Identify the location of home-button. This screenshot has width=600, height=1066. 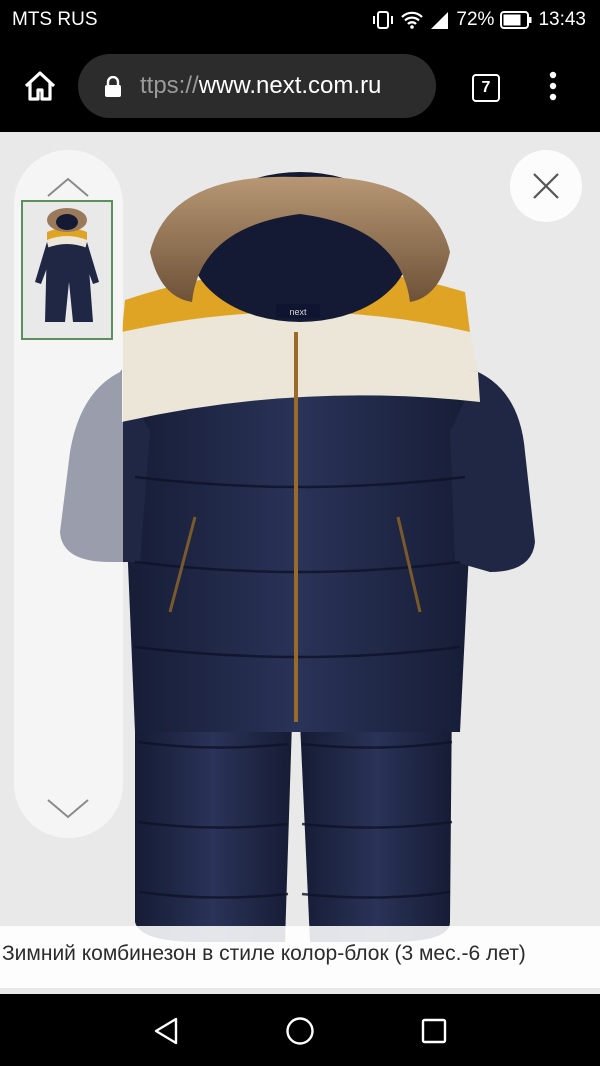
(40, 86).